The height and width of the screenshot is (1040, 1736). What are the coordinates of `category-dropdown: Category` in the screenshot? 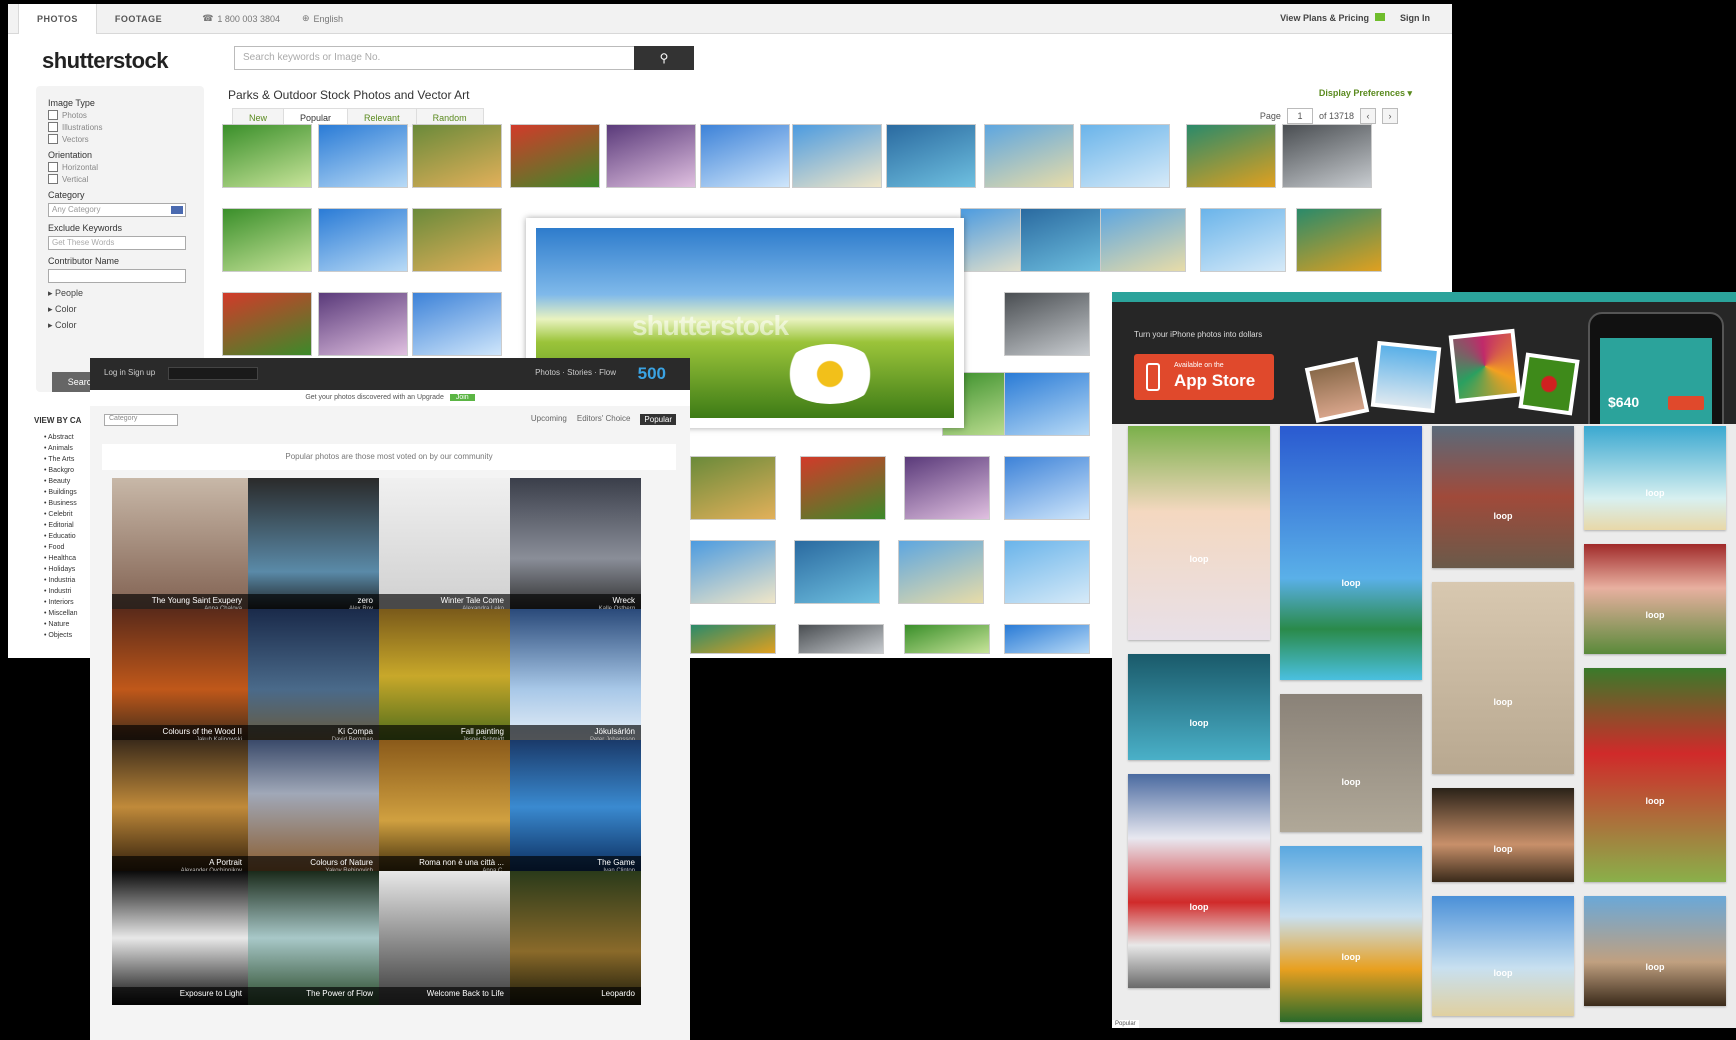 It's located at (141, 420).